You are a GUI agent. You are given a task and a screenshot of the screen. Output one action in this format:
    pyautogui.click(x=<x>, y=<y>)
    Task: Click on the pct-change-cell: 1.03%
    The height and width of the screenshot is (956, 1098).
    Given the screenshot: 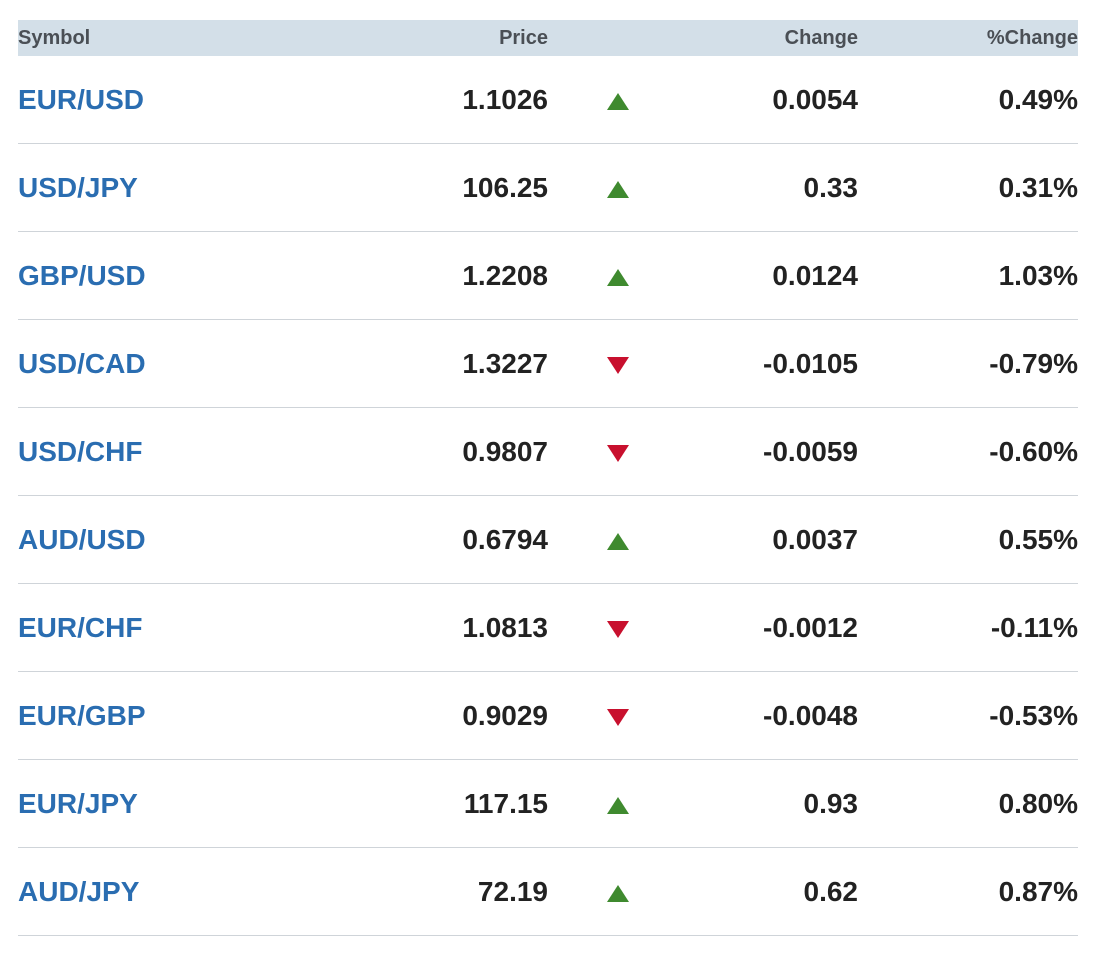 What is the action you would take?
    pyautogui.click(x=968, y=275)
    